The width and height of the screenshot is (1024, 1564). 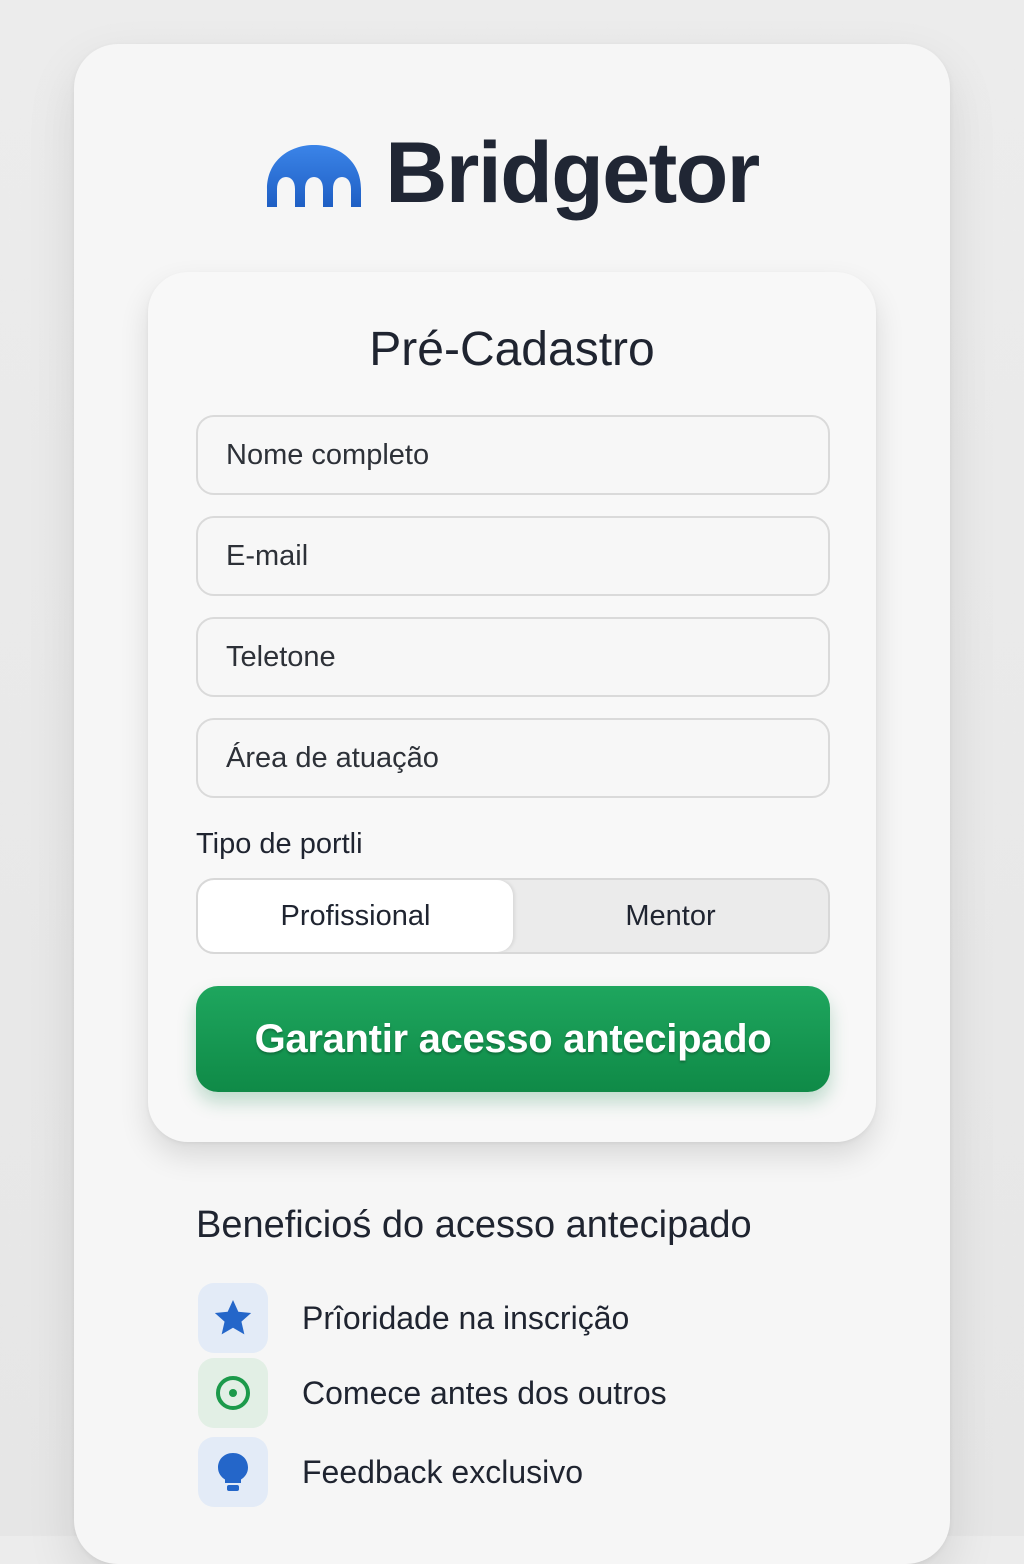 I want to click on benefit-label: Comece antes dos outros, so click(x=484, y=1392).